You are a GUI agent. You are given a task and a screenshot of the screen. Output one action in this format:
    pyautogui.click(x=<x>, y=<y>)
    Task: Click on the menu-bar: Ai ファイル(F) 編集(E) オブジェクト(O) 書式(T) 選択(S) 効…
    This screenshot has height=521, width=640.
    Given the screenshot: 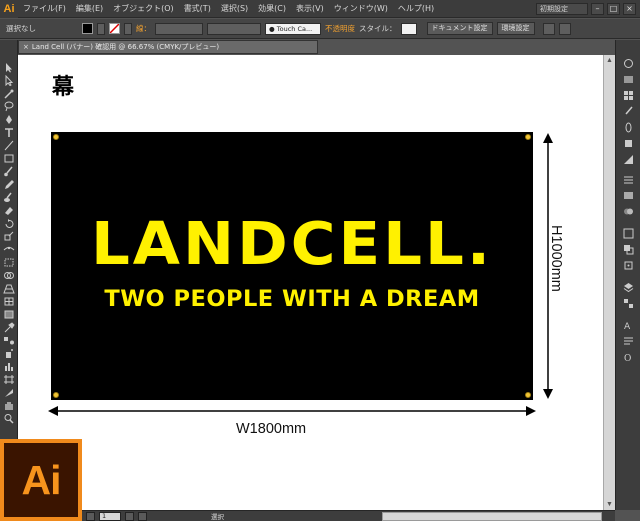 What is the action you would take?
    pyautogui.click(x=320, y=9)
    